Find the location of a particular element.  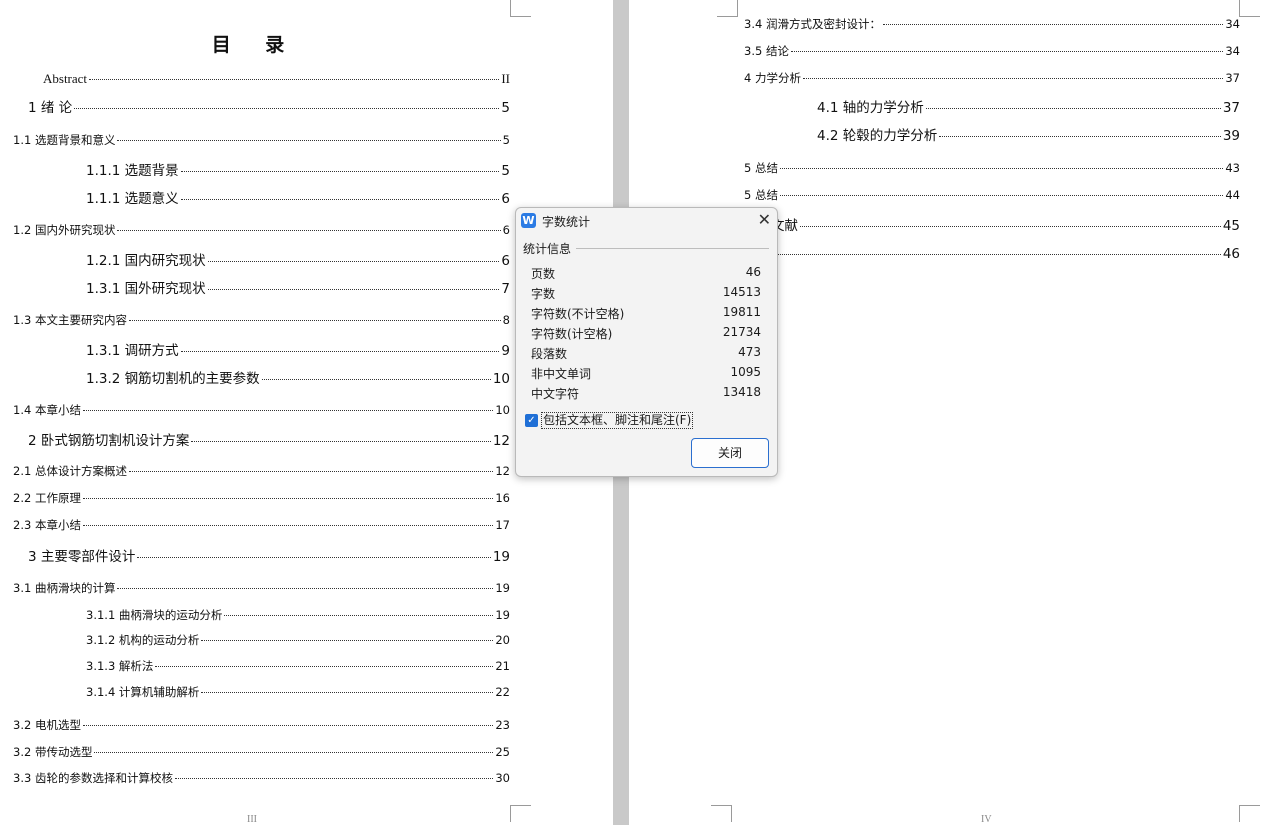

stat-value: 1095 is located at coordinates (745, 372).